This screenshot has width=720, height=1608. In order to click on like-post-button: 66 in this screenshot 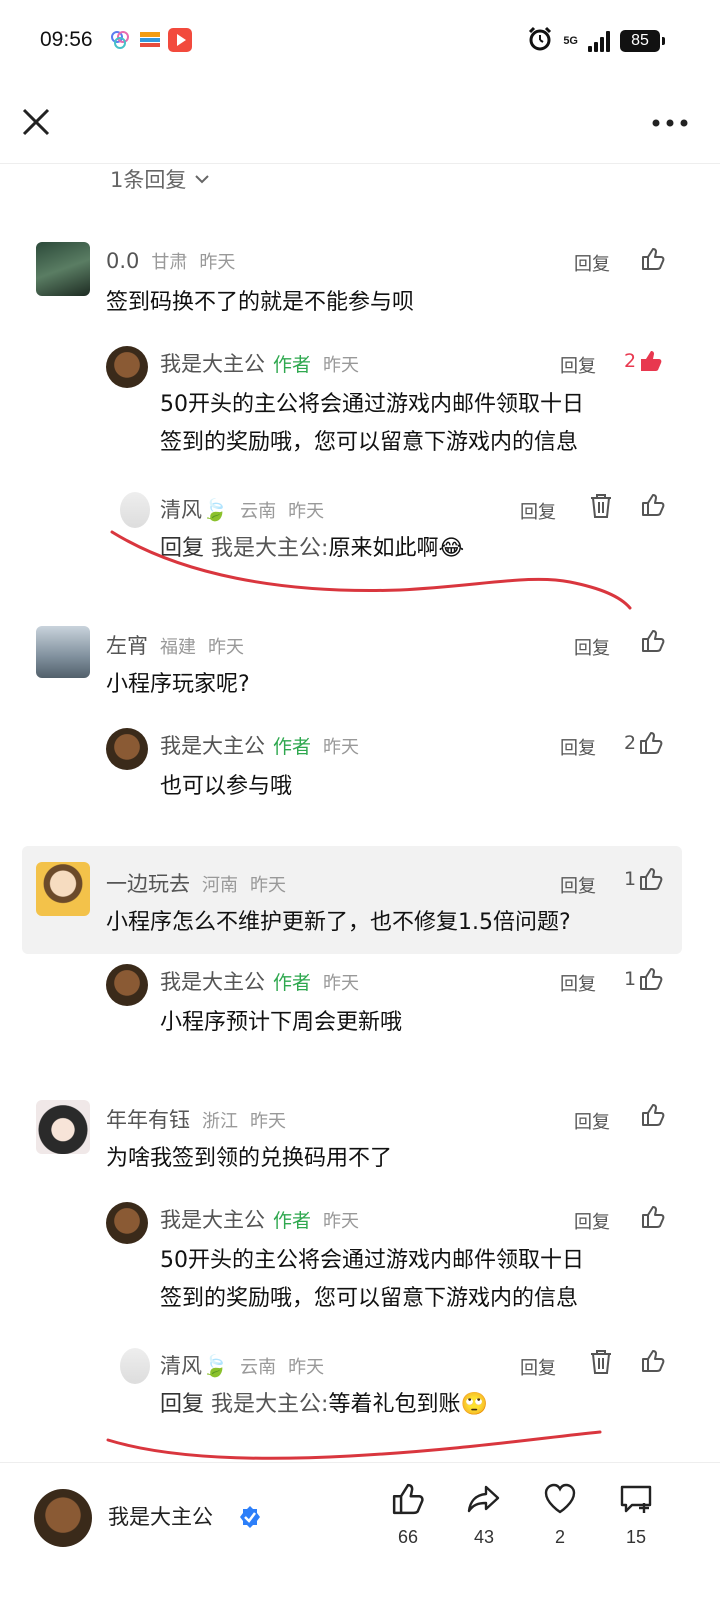, I will do `click(408, 1514)`.